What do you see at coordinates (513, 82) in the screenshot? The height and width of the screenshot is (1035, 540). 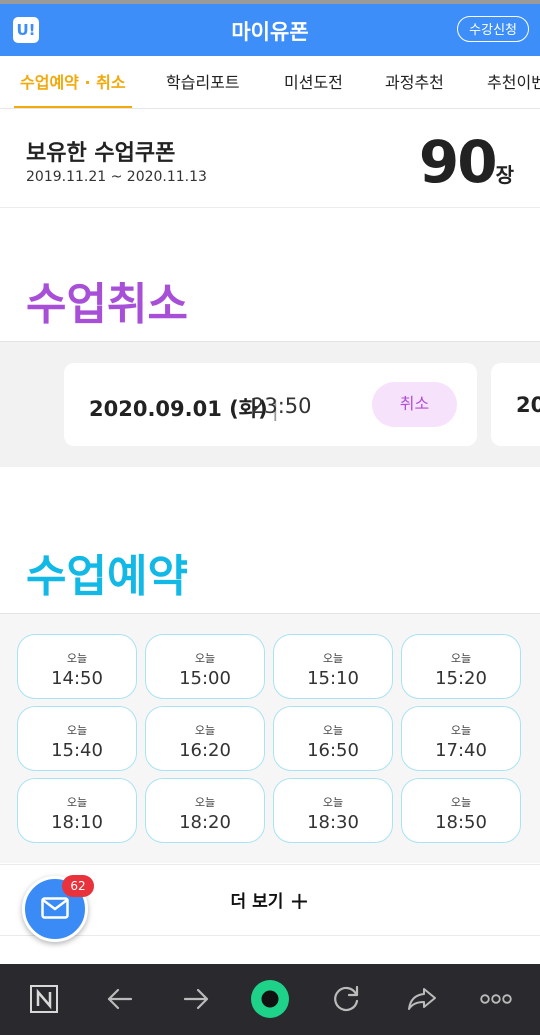 I see `tab-recommend-event: 추천이벤` at bounding box center [513, 82].